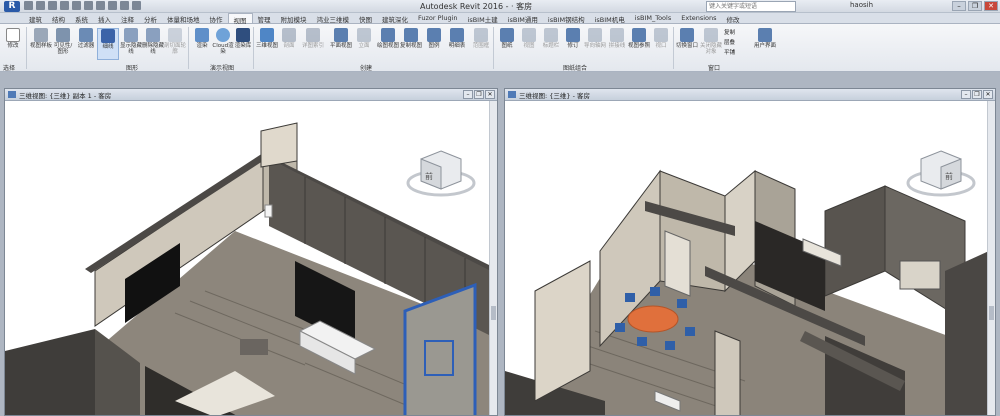 The image size is (1000, 416). I want to click on tab-isbim-steel: isBIM钢结构, so click(566, 18).